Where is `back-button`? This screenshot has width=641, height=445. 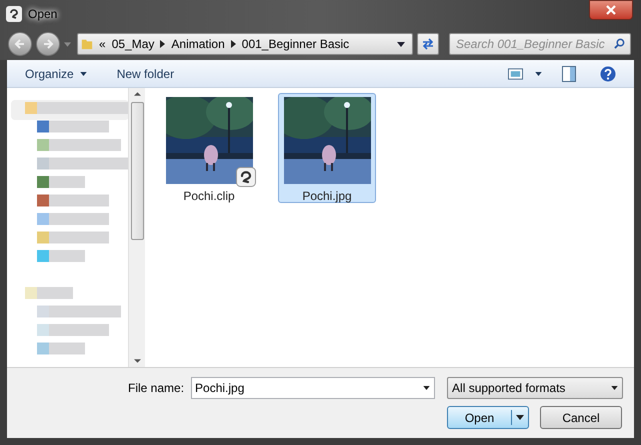 back-button is located at coordinates (20, 44).